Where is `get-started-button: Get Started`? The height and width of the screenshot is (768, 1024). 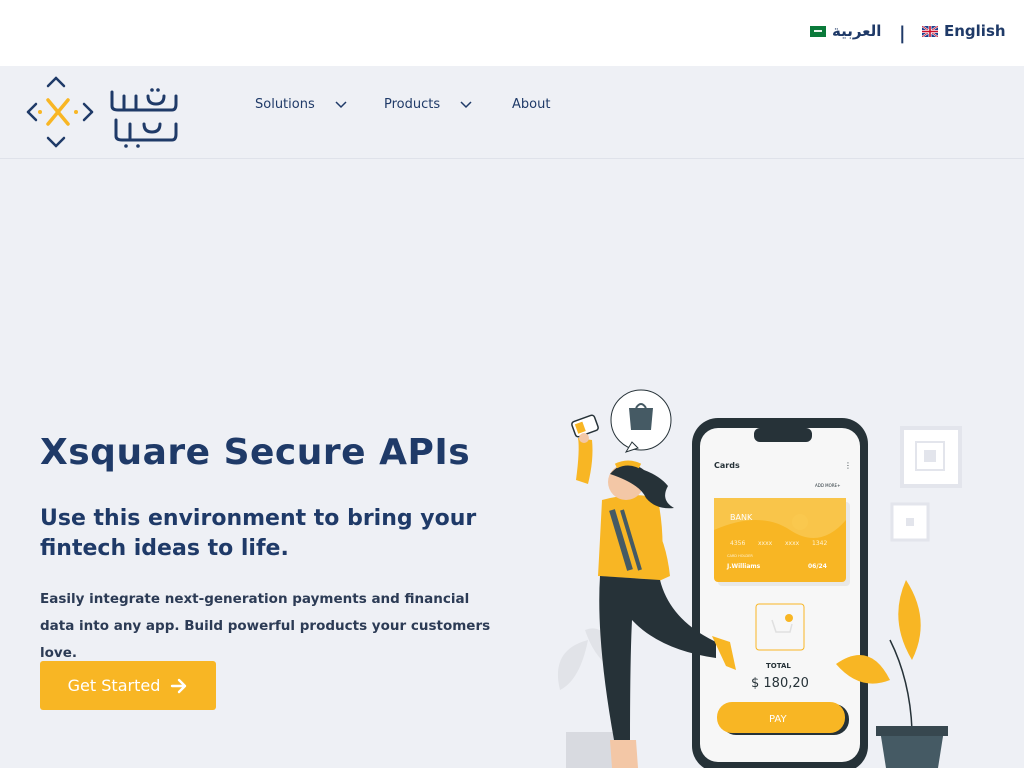
get-started-button: Get Started is located at coordinates (128, 685).